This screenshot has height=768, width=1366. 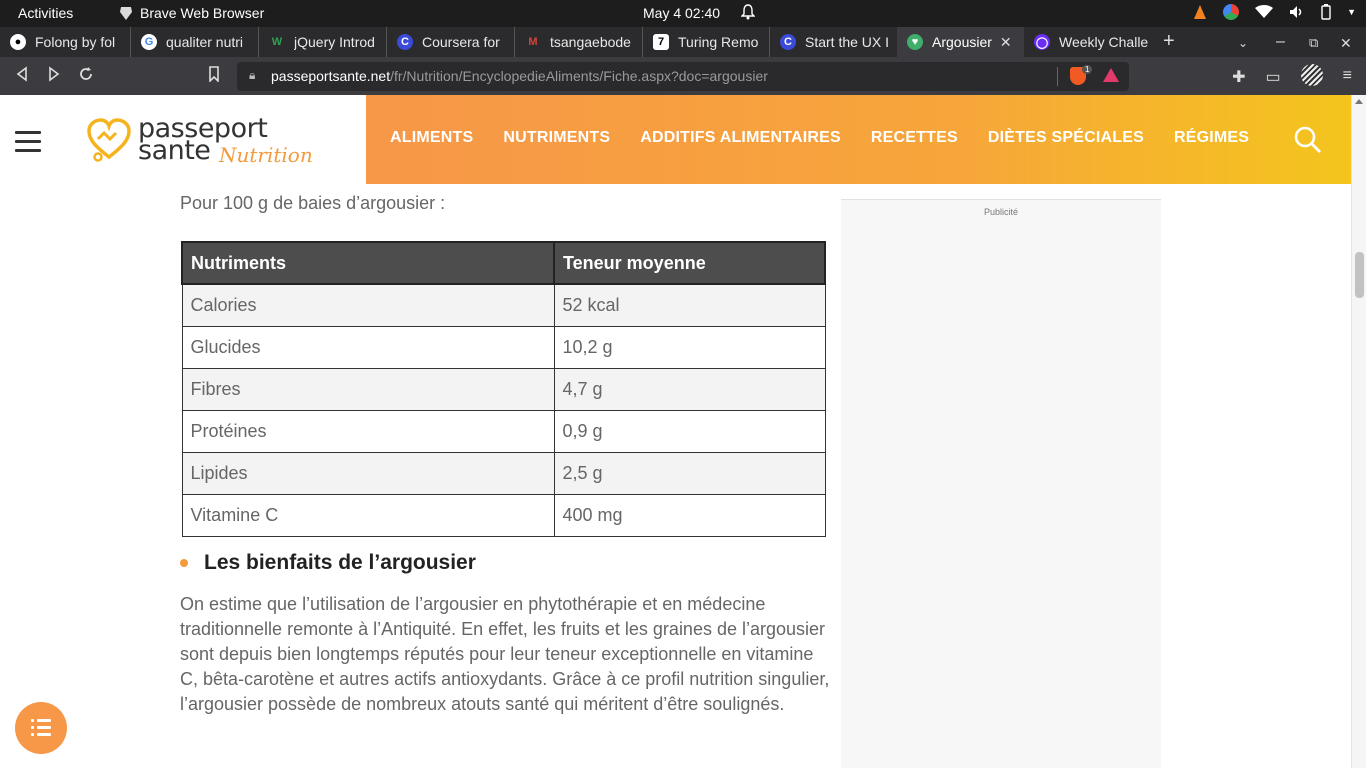 What do you see at coordinates (915, 42) in the screenshot?
I see `passeport-icon: ♥` at bounding box center [915, 42].